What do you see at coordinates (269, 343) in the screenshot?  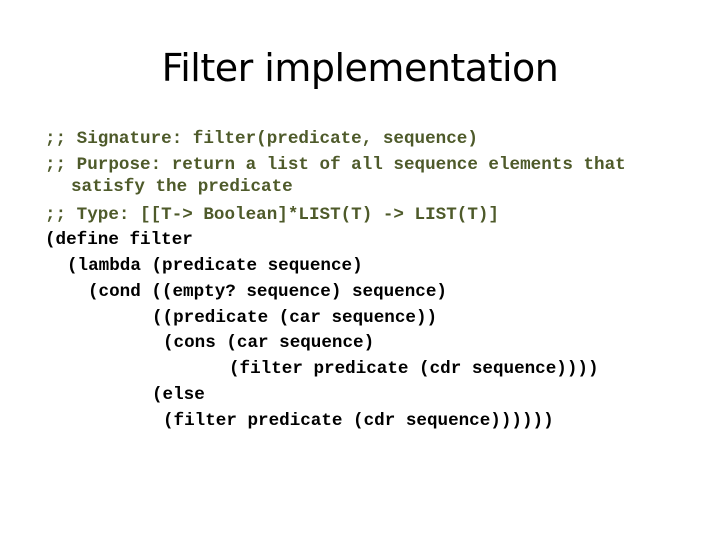 I see `code-line-cons: (cons (car sequence)` at bounding box center [269, 343].